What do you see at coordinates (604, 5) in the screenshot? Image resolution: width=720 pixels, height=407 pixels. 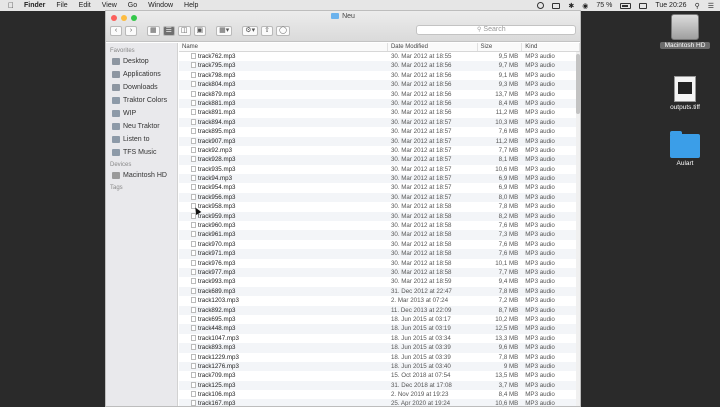 I see `battery-percent: 75 %` at bounding box center [604, 5].